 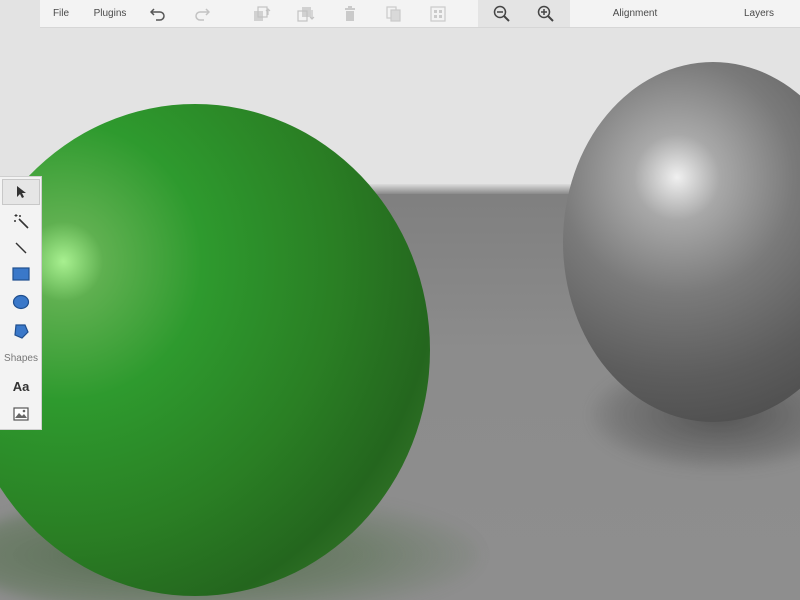 I want to click on group-icon, so click(x=438, y=13).